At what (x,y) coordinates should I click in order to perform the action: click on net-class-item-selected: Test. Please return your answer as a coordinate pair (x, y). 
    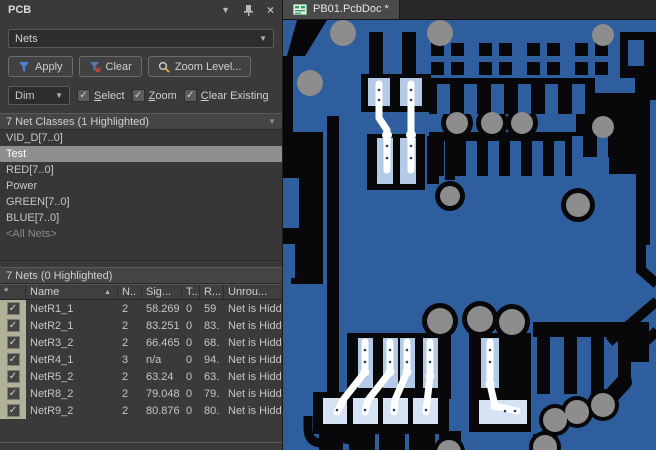
    Looking at the image, I should click on (141, 154).